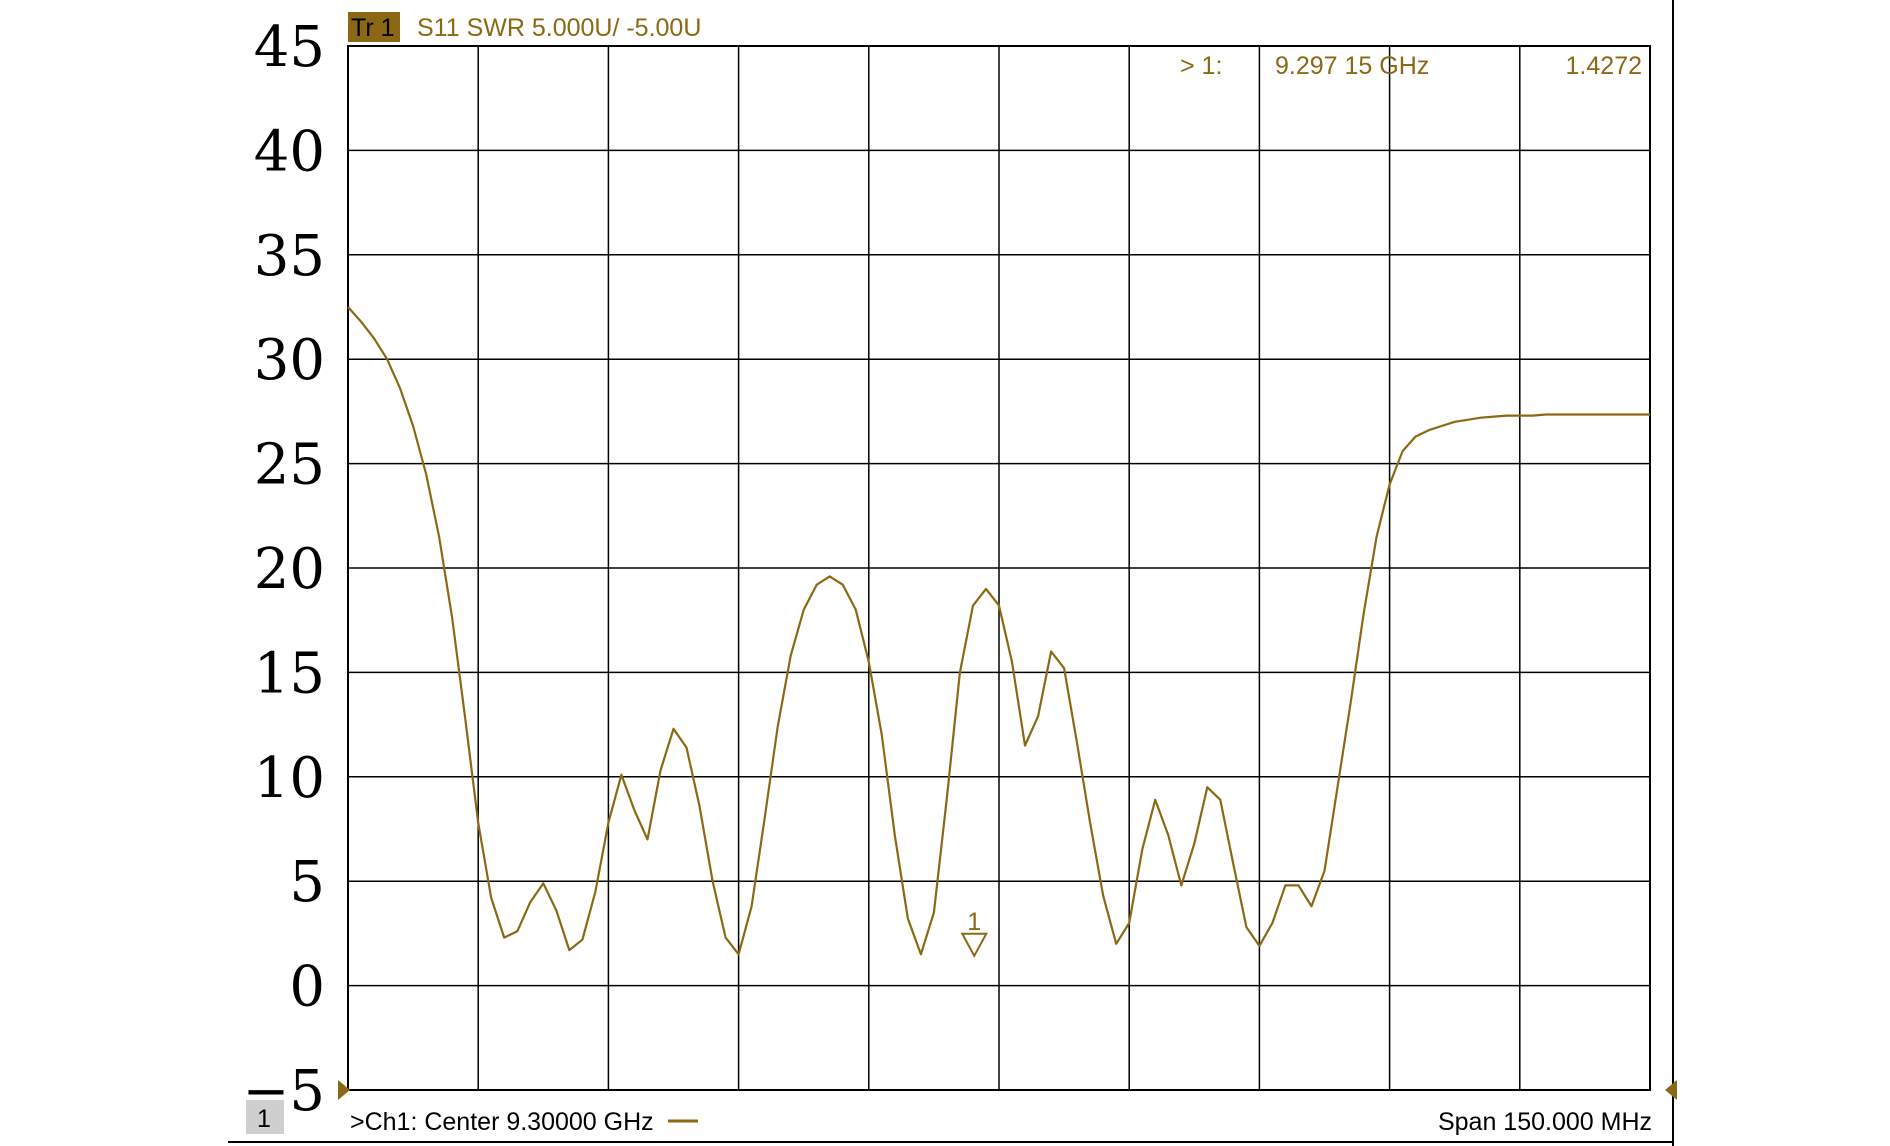 This screenshot has width=1890, height=1146. I want to click on y-tick-label: 15, so click(289, 673).